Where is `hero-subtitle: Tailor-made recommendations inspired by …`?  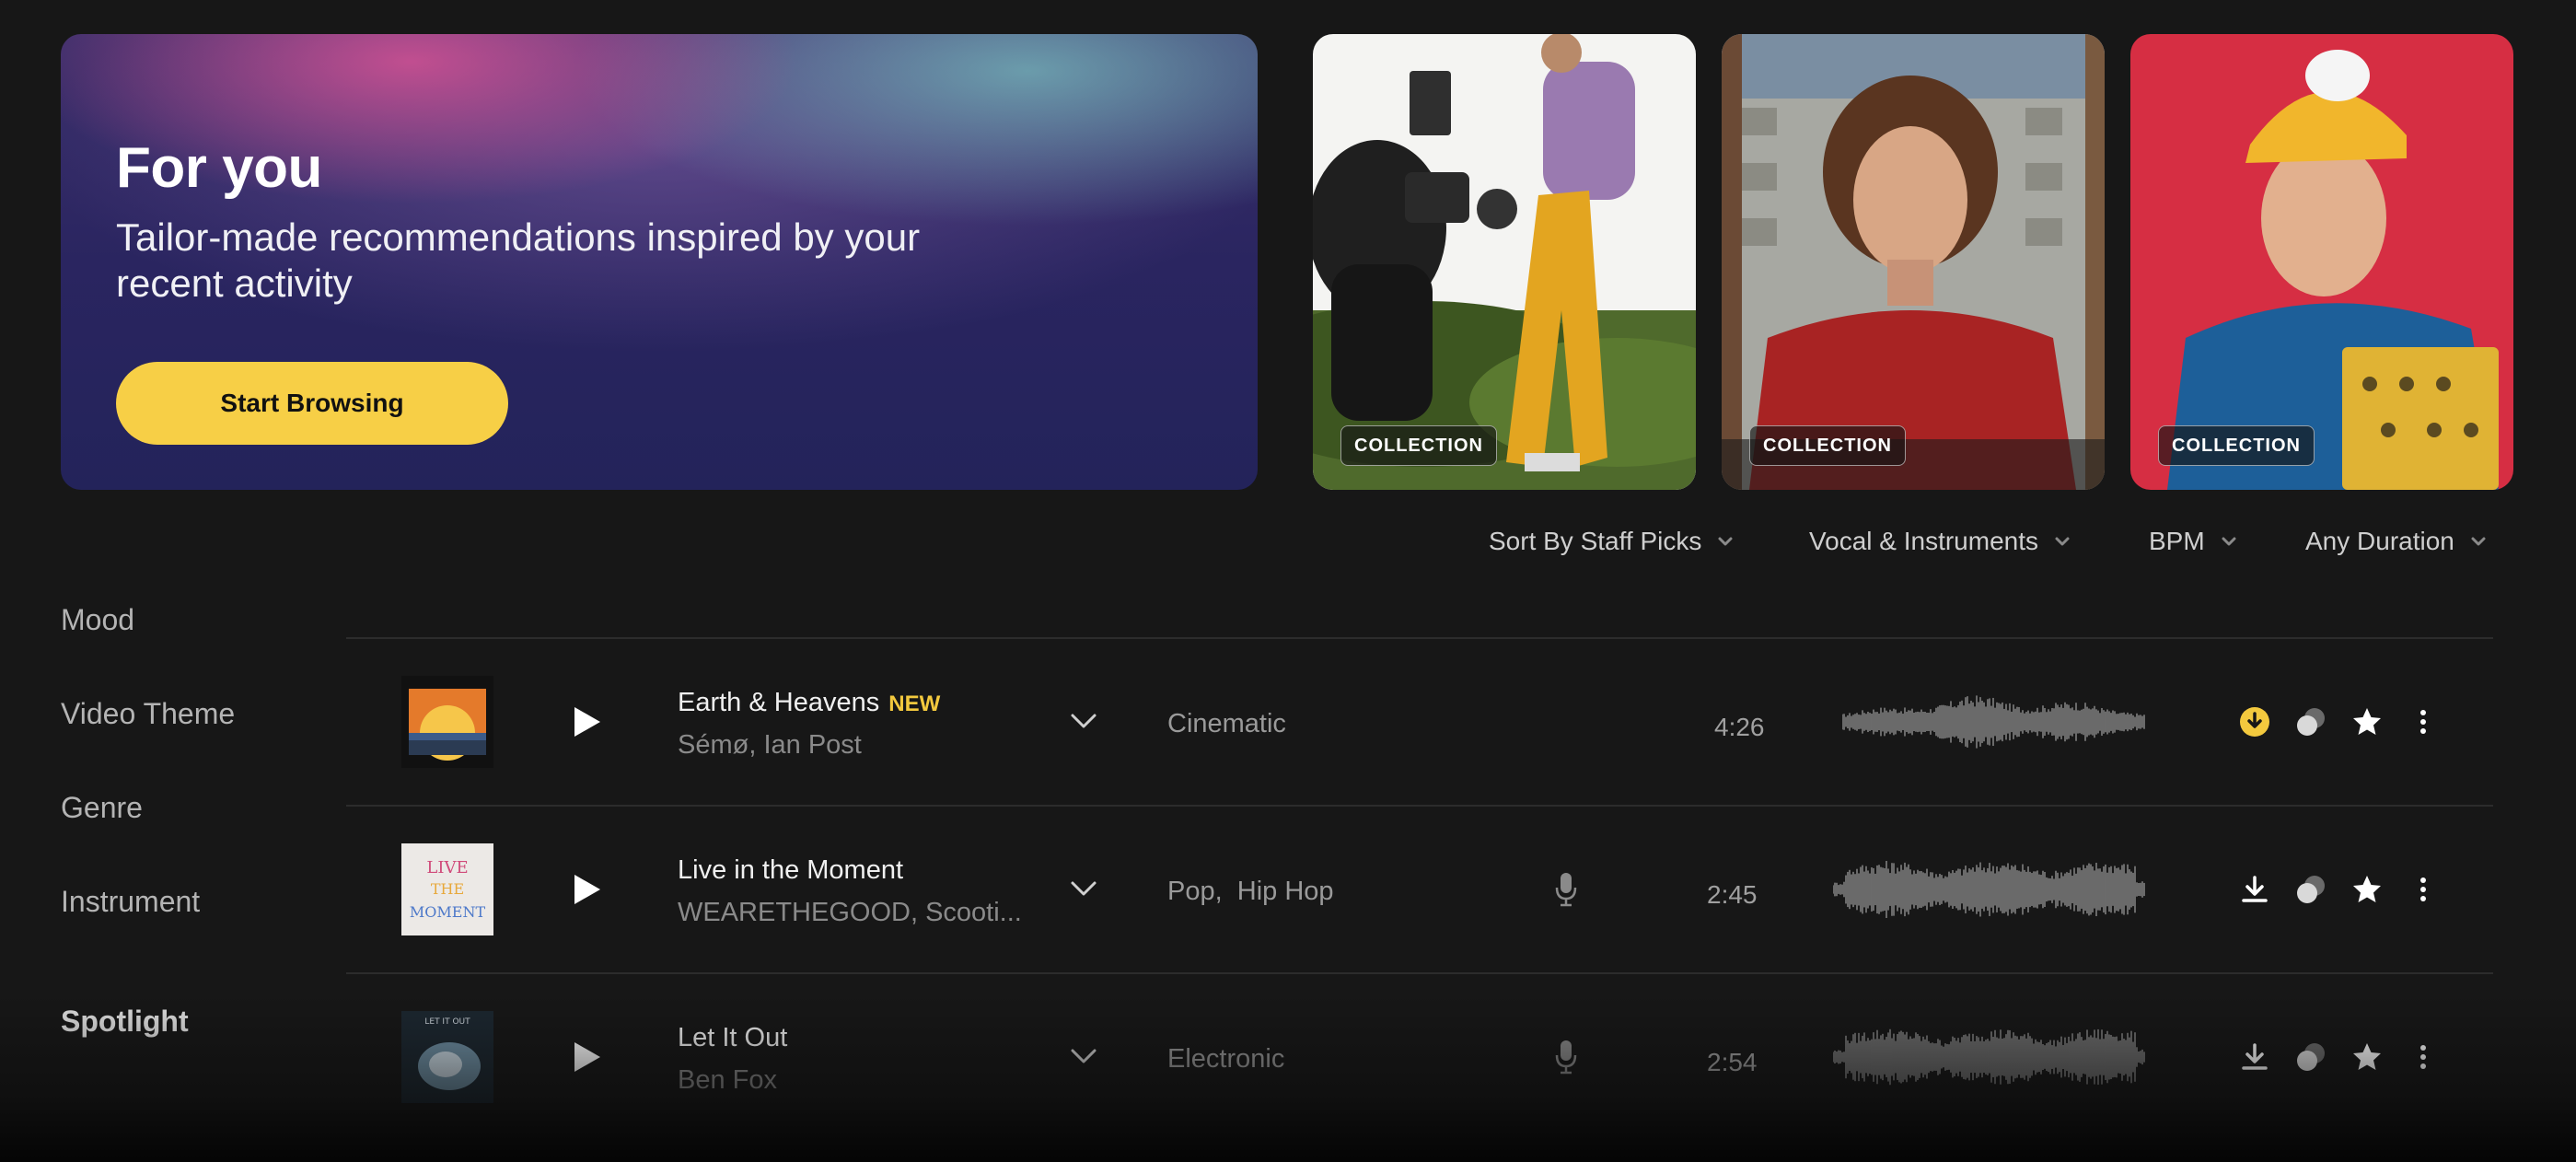 hero-subtitle: Tailor-made recommendations inspired by … is located at coordinates (518, 260).